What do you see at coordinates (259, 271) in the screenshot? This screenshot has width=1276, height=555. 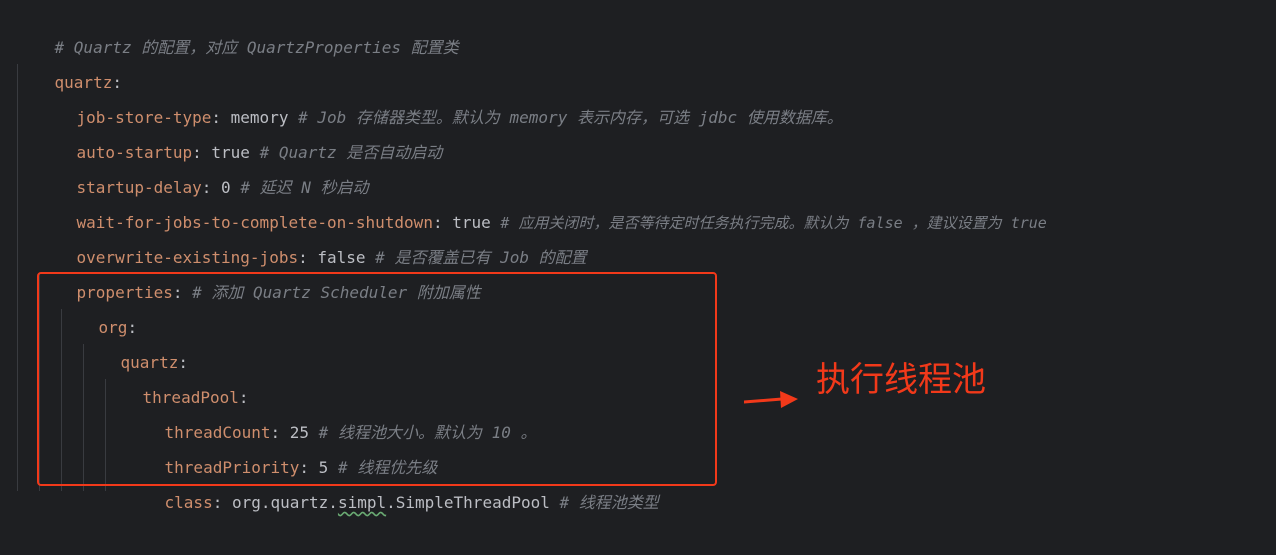 I see `code-line: properties: # 添加 Quartz Scheduler 附加属性` at bounding box center [259, 271].